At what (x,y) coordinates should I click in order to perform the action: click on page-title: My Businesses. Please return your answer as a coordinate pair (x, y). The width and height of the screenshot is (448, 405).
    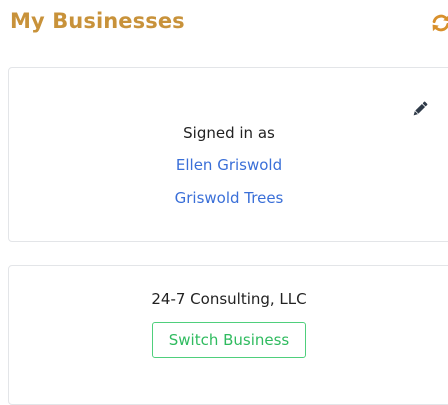
    Looking at the image, I should click on (97, 21).